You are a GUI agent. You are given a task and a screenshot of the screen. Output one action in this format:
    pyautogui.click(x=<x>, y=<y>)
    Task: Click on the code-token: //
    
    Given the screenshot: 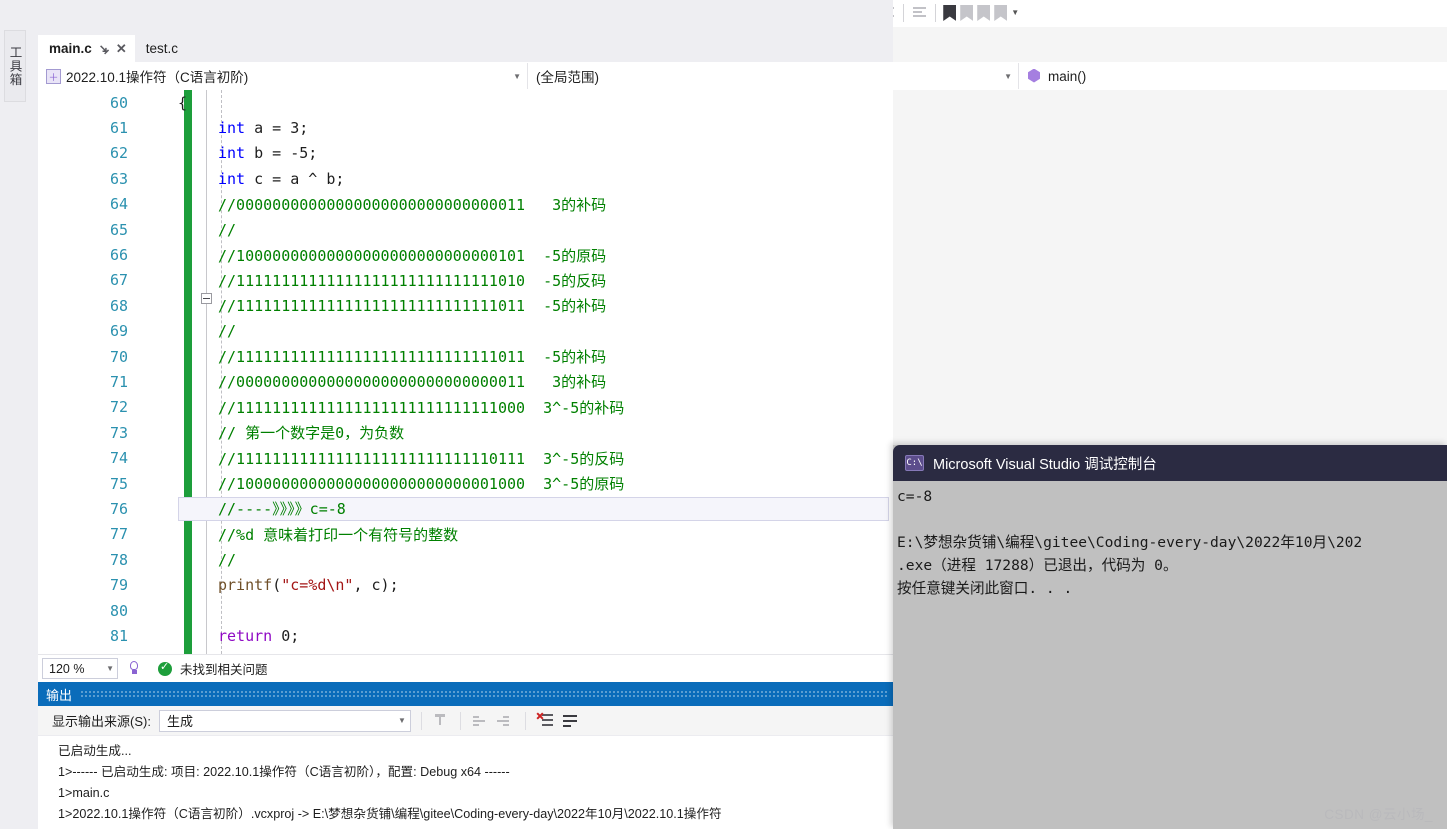 What is the action you would take?
    pyautogui.click(x=227, y=229)
    